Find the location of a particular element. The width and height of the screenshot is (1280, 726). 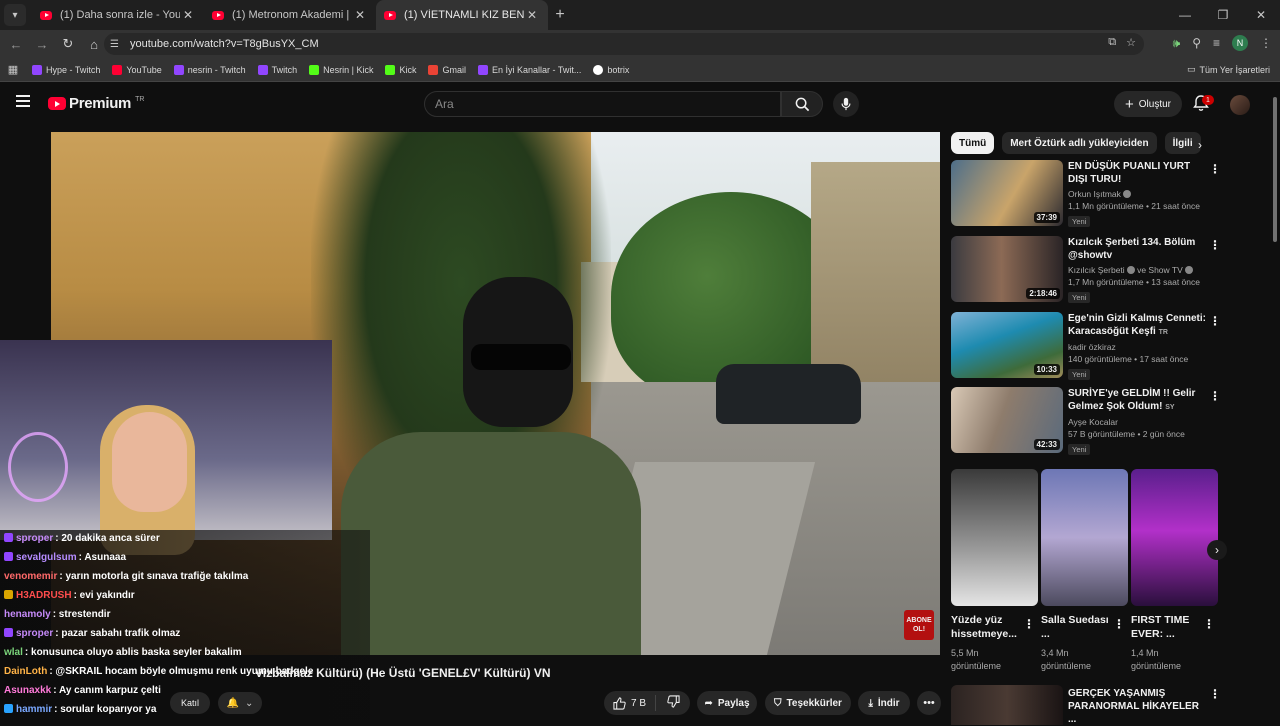

tab-search-button: ▾ is located at coordinates (15, 15).